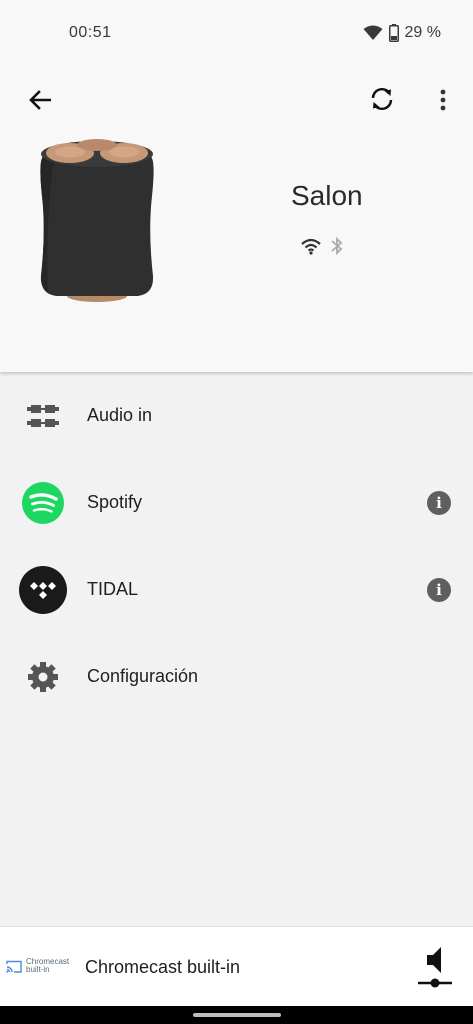 This screenshot has width=473, height=1024. What do you see at coordinates (143, 676) in the screenshot?
I see `menu-item-label: Configuración` at bounding box center [143, 676].